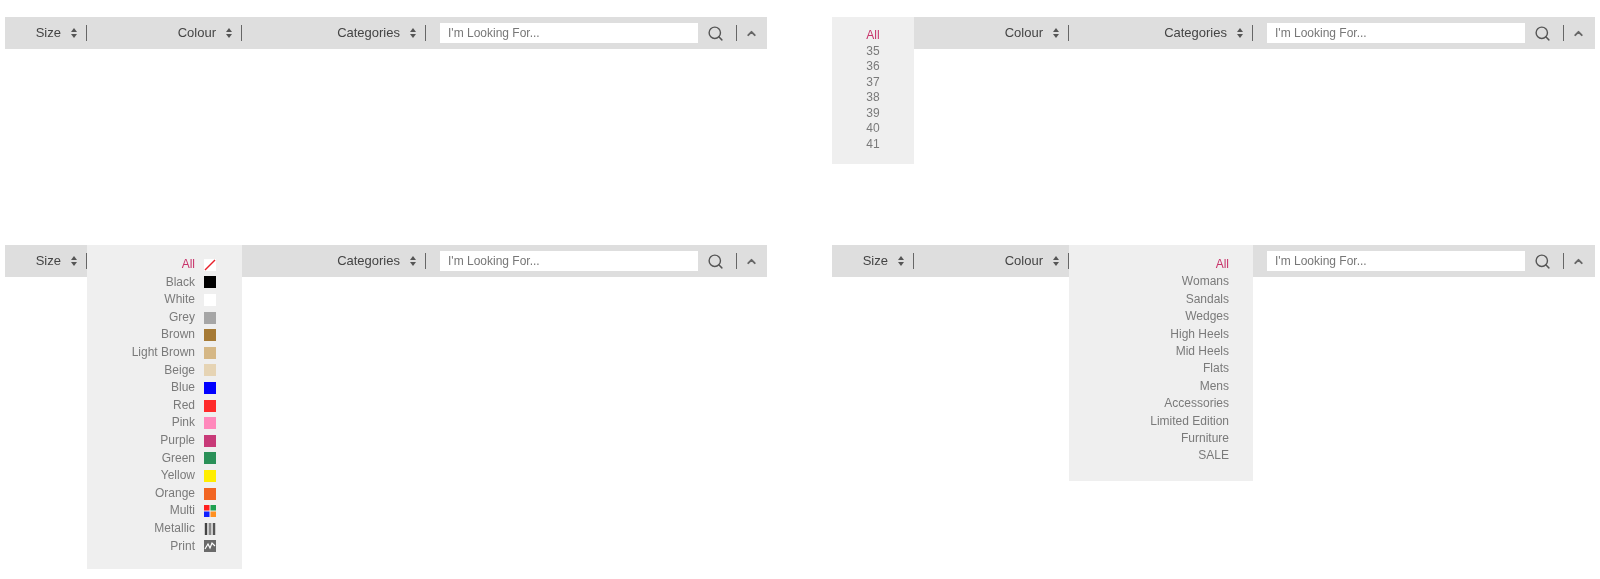 The image size is (1600, 579). What do you see at coordinates (1216, 369) in the screenshot?
I see `filter-option: Flats` at bounding box center [1216, 369].